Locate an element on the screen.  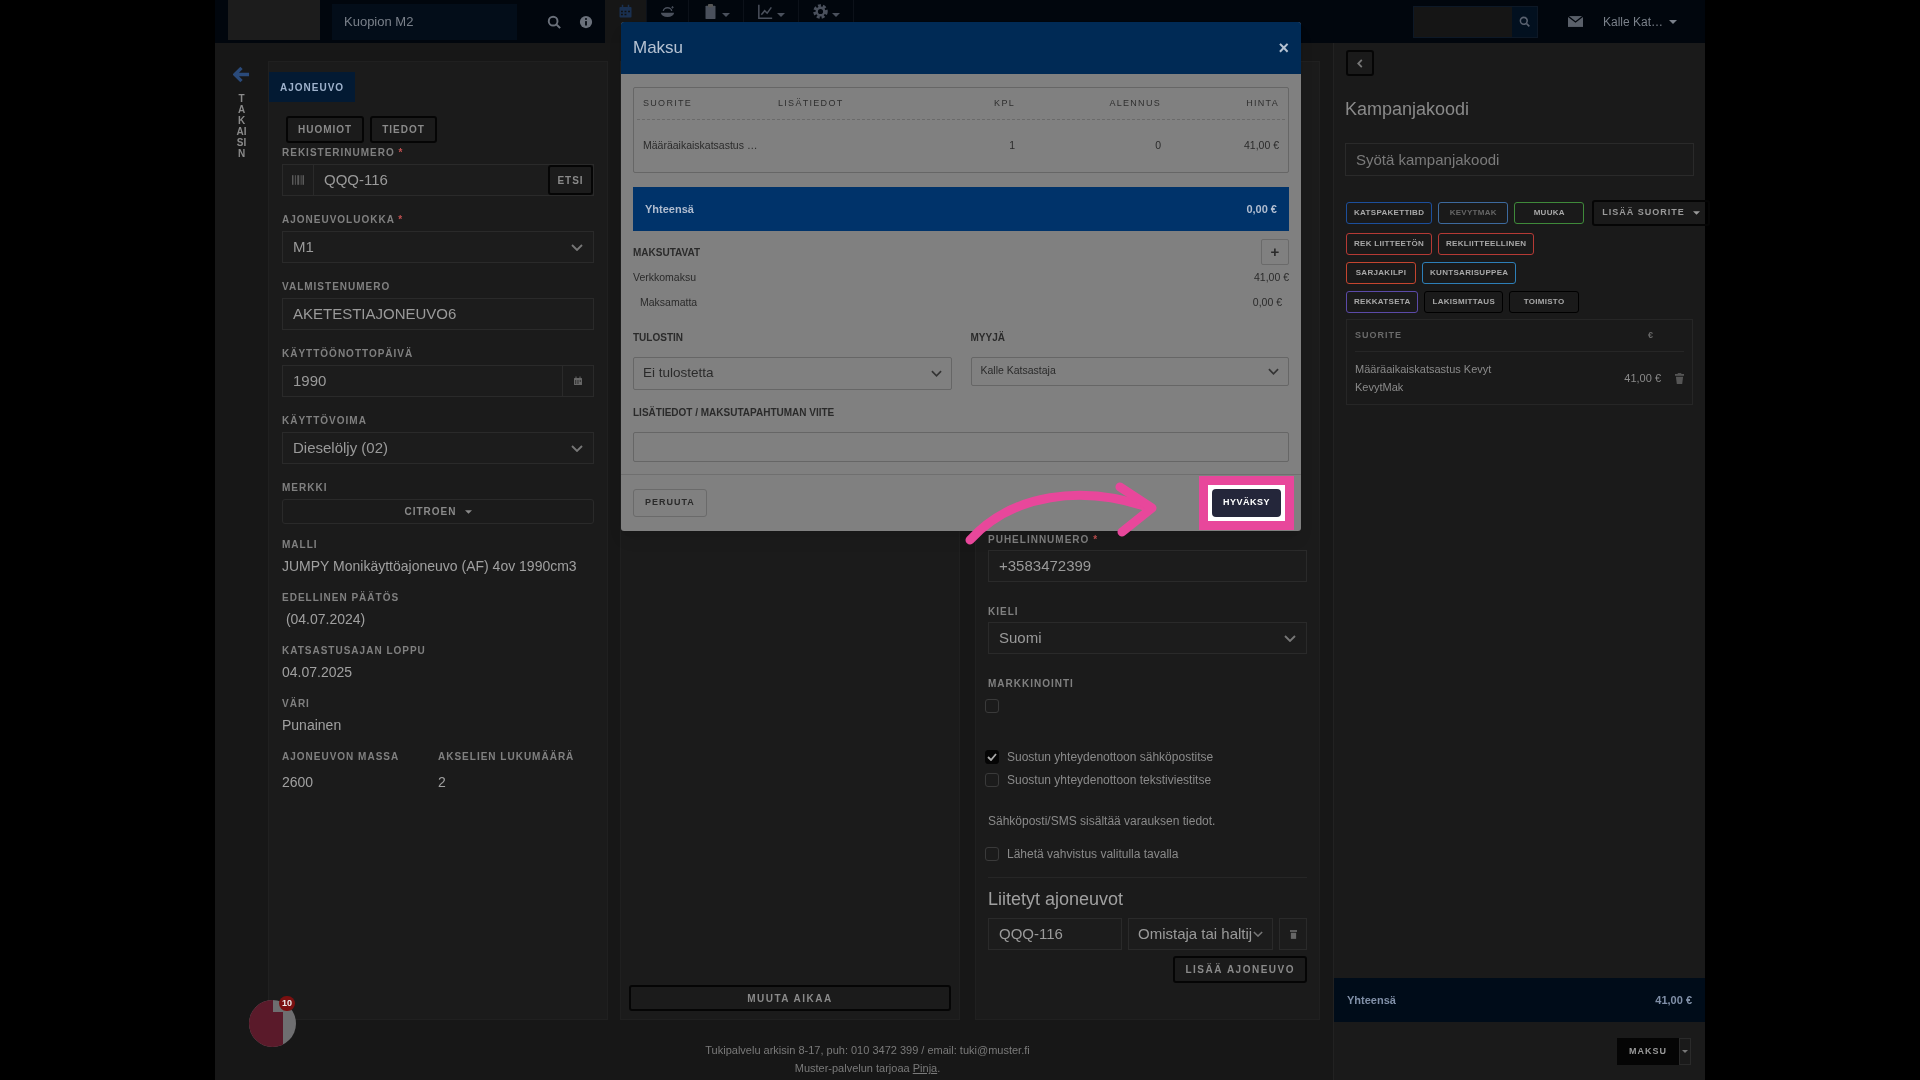
footer-text: Muster-palvelun tarjoaa Pinja. is located at coordinates (867, 1068).